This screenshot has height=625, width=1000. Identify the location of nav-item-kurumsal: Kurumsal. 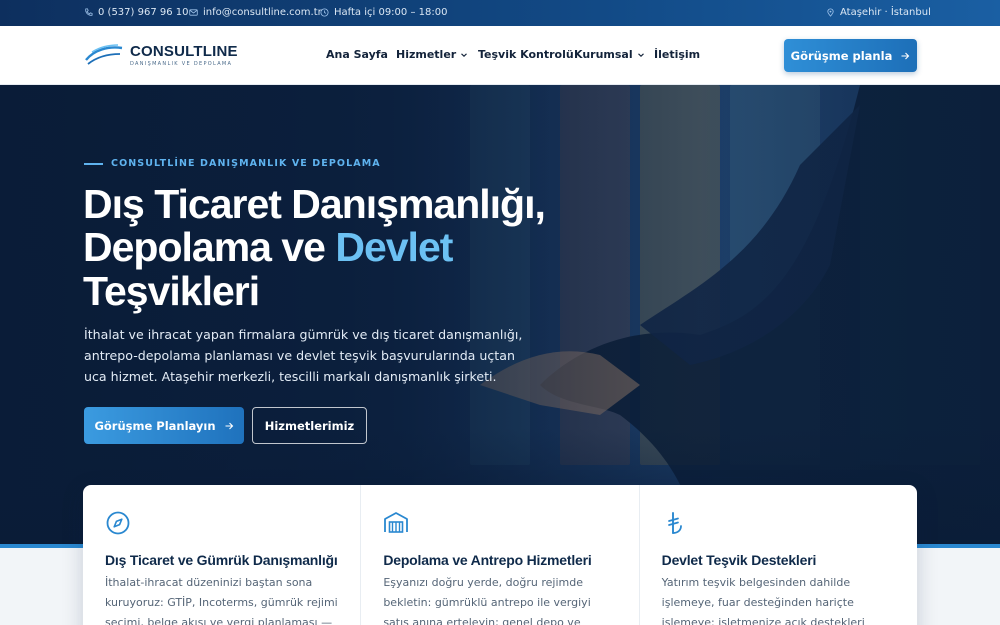
(609, 54).